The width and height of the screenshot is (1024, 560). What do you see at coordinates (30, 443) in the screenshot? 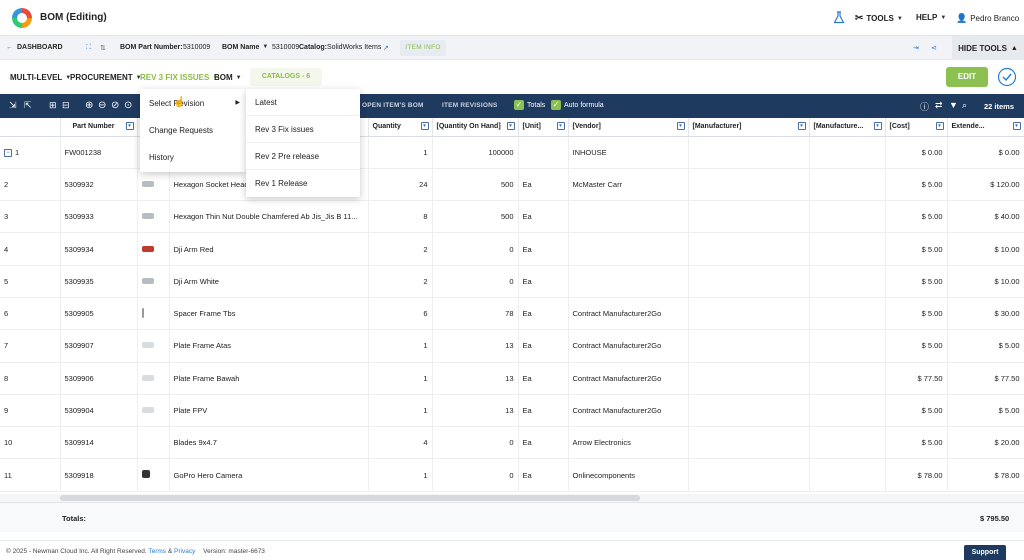
I see `row-number: 10` at bounding box center [30, 443].